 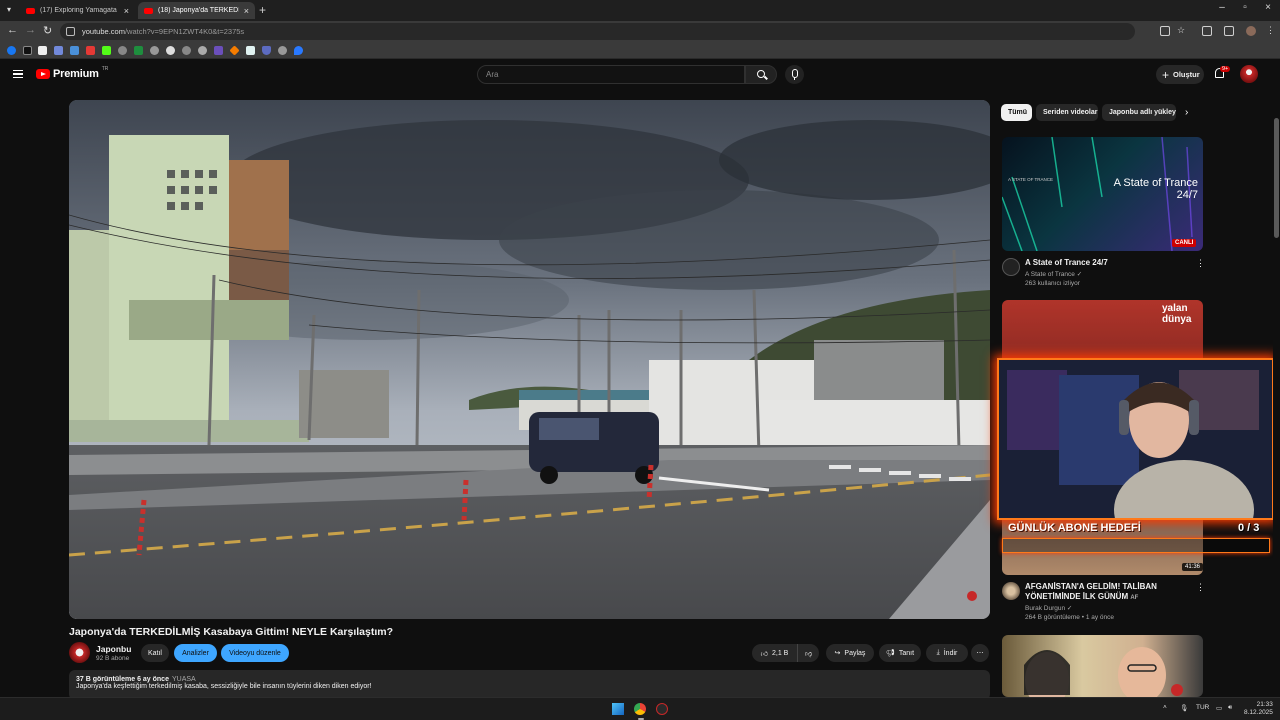 What do you see at coordinates (106, 50) in the screenshot?
I see `kick-bookmark-icon` at bounding box center [106, 50].